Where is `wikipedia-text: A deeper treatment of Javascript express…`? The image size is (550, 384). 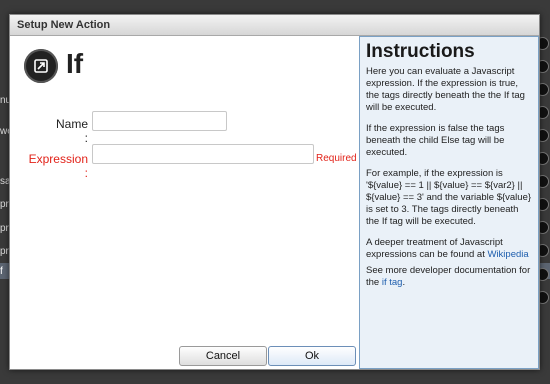 wikipedia-text: A deeper treatment of Javascript express… is located at coordinates (434, 248).